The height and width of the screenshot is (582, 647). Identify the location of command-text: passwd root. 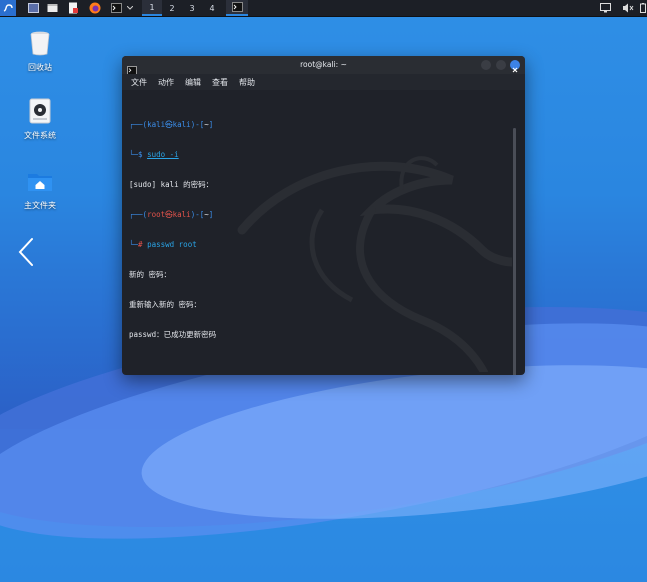
(172, 244).